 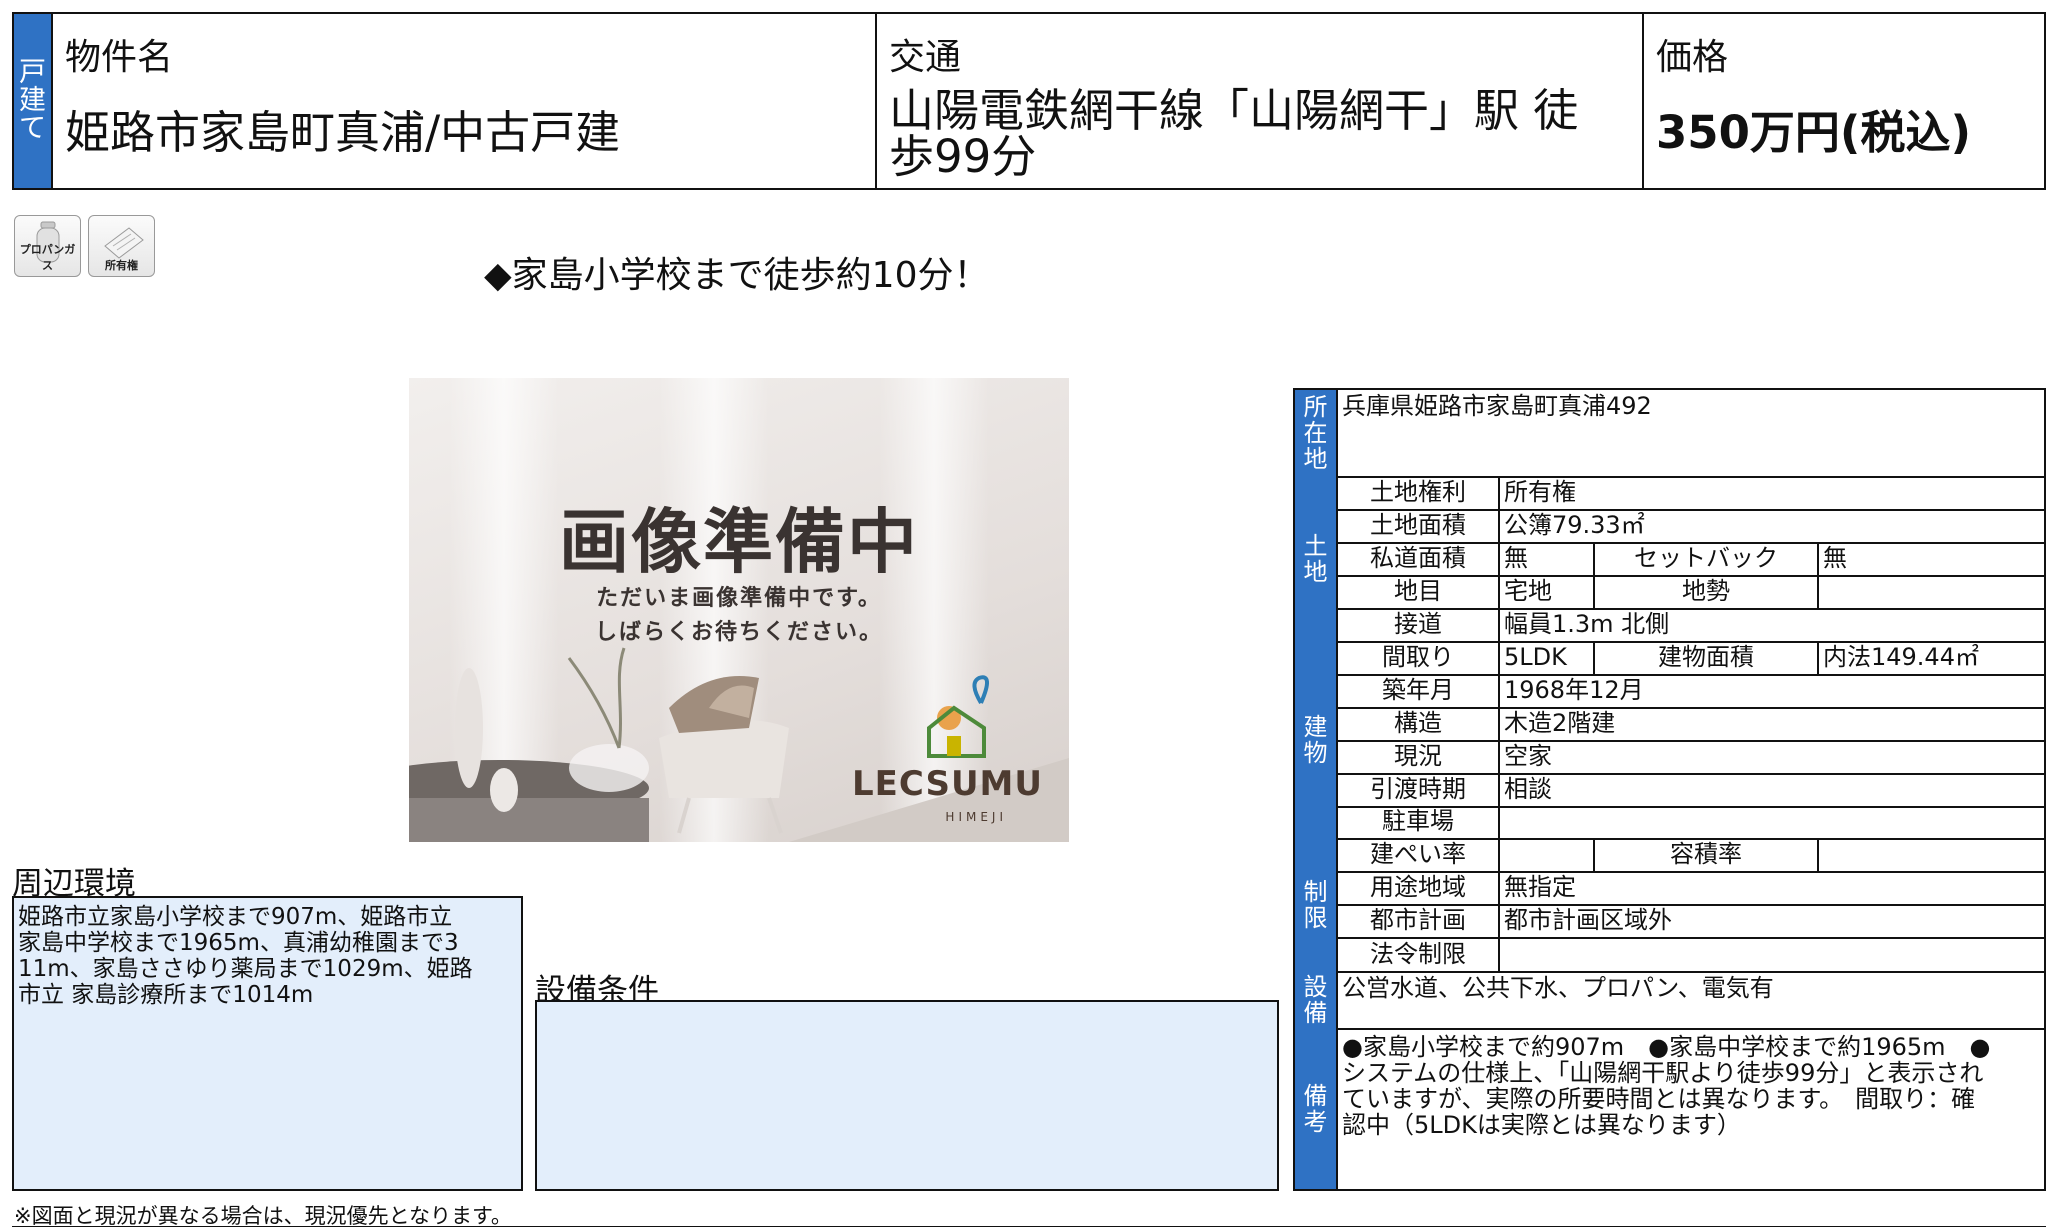 What do you see at coordinates (907, 1095) in the screenshot?
I see `equipment-box` at bounding box center [907, 1095].